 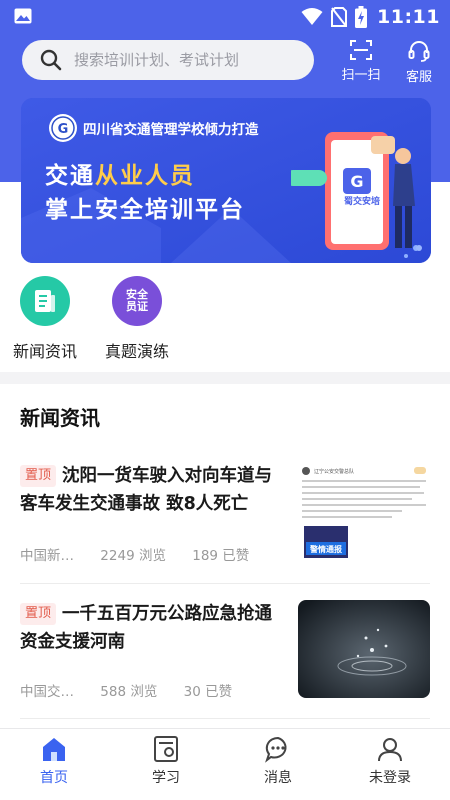 I want to click on quick-entry-news: 新闻资讯, so click(x=45, y=319).